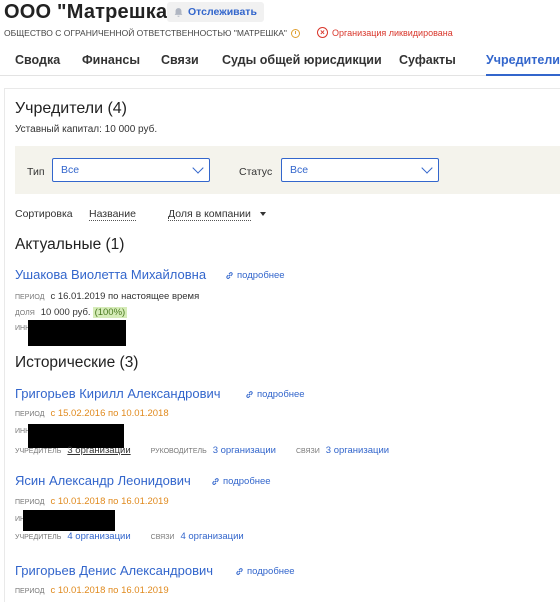 This screenshot has width=560, height=602. I want to click on share-value: 10 000 руб., so click(65, 312).